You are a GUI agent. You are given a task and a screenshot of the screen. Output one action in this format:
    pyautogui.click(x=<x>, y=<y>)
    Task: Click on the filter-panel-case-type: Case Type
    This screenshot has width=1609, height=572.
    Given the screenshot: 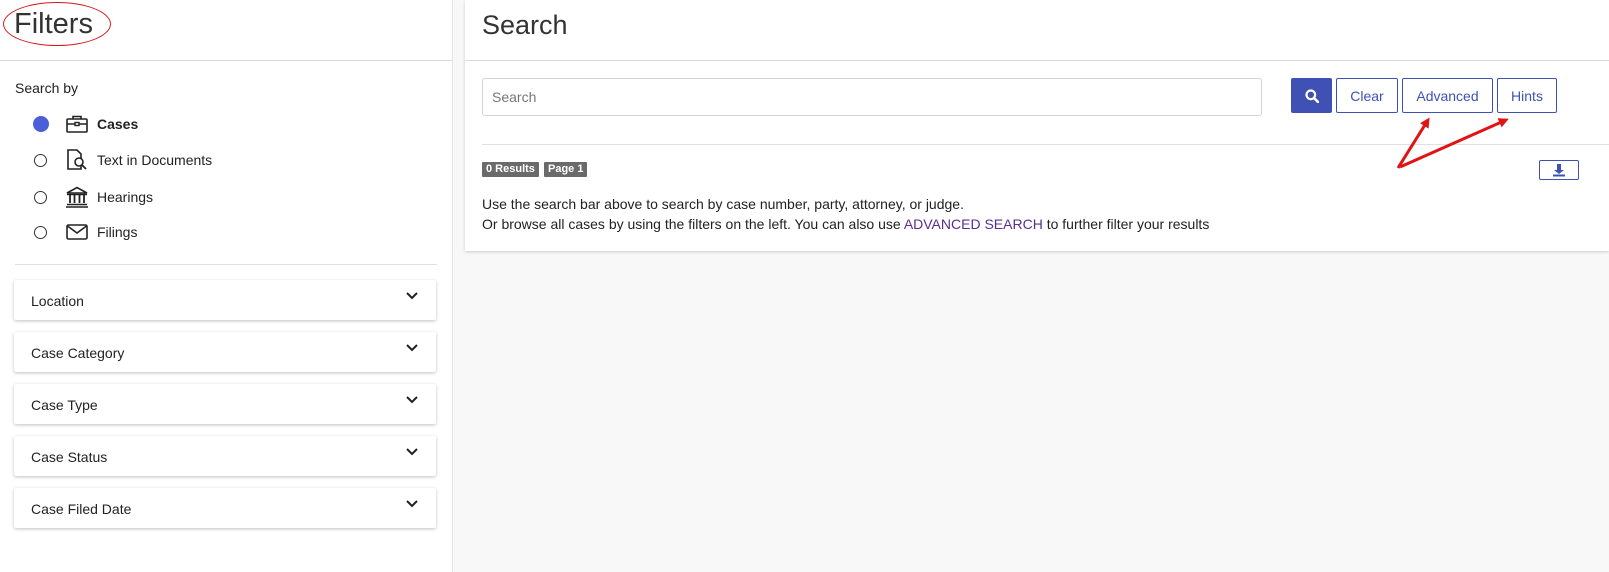 What is the action you would take?
    pyautogui.click(x=225, y=404)
    